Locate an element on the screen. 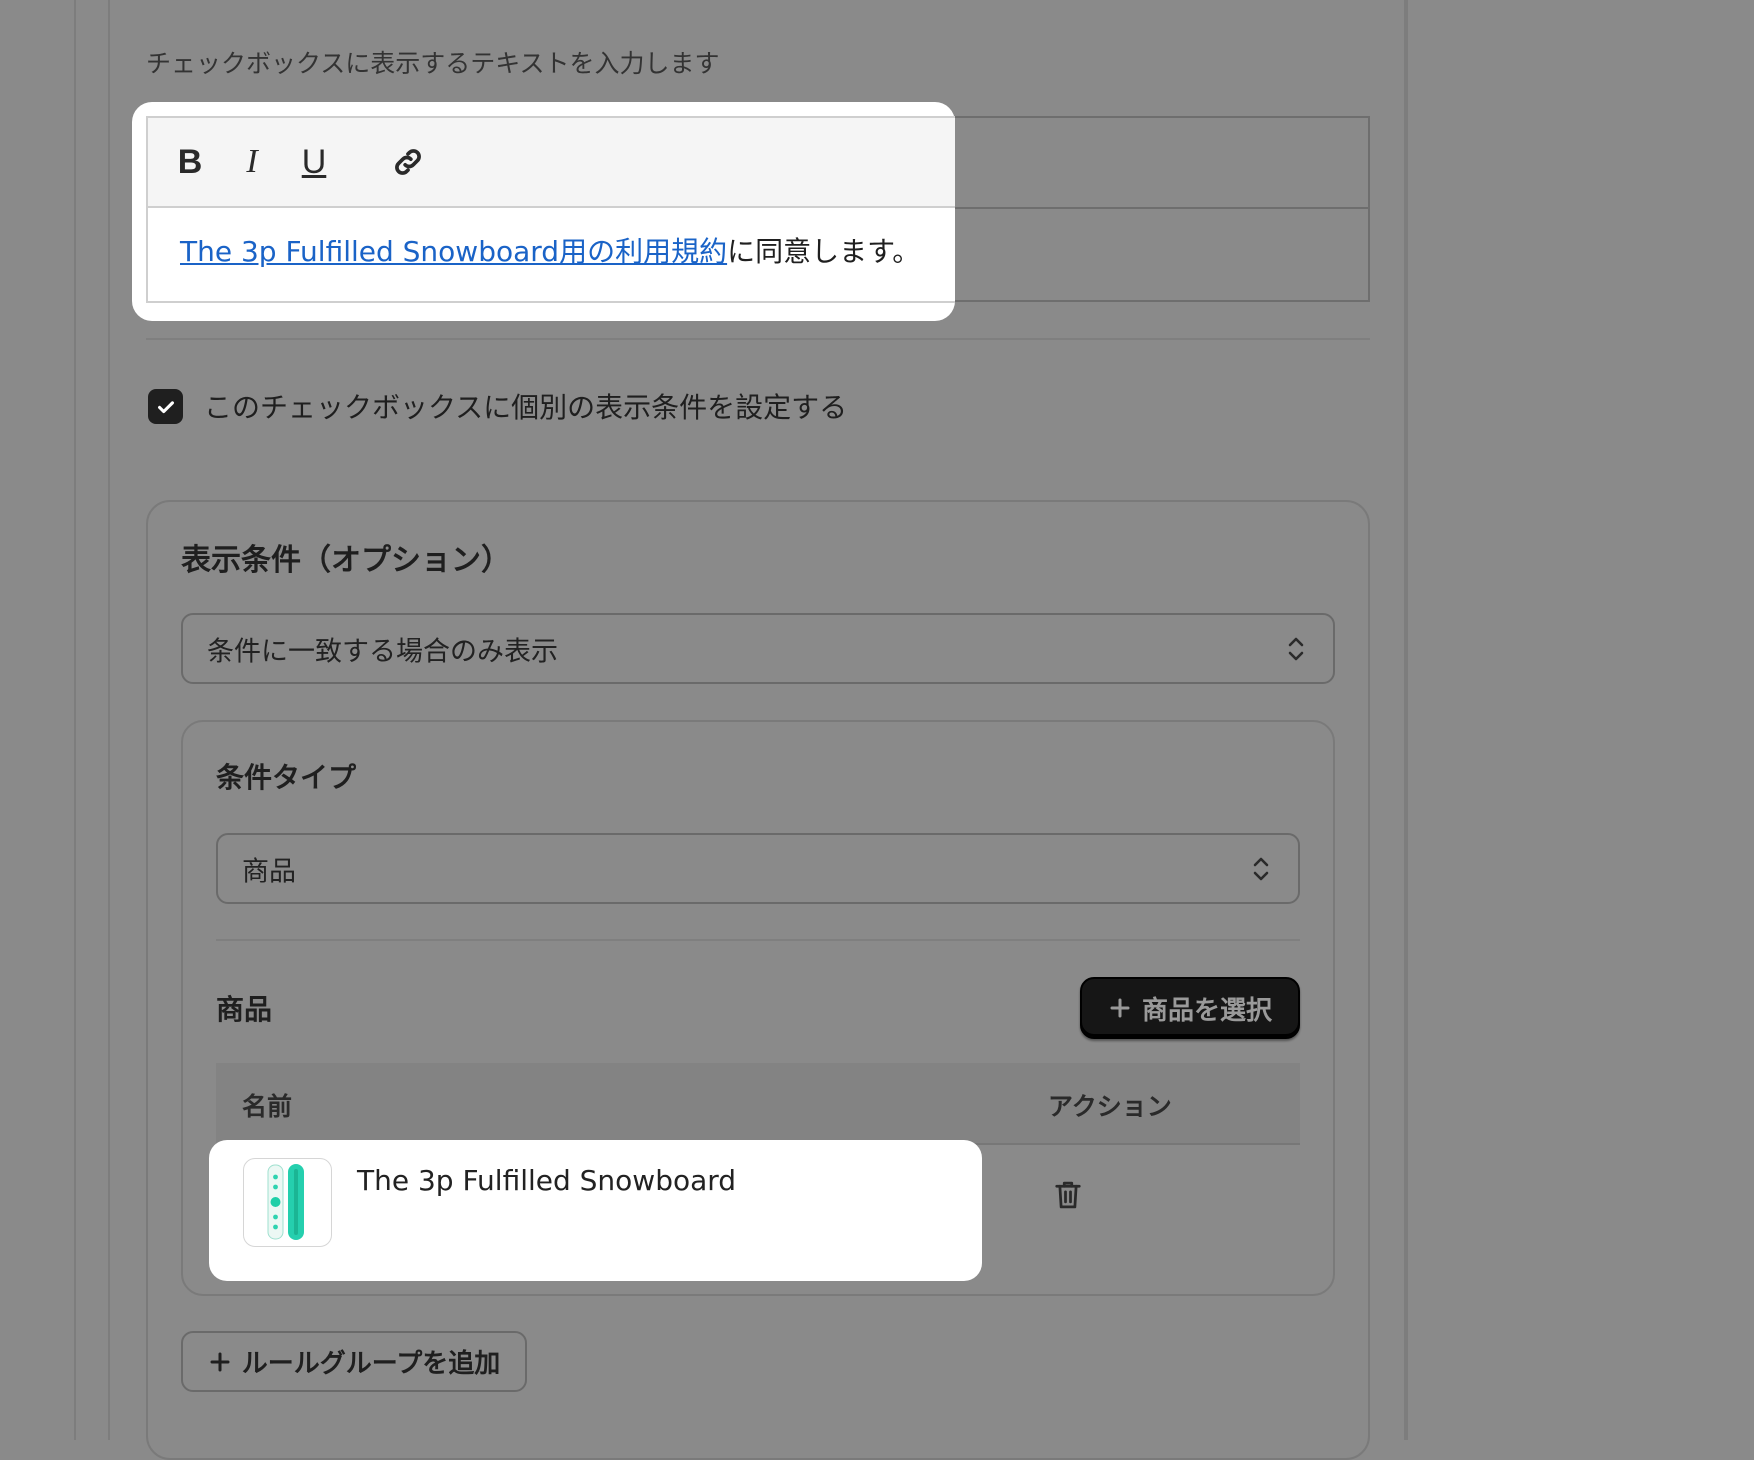 The height and width of the screenshot is (1460, 1754). add-rule-group-button: ルールグループを追加 is located at coordinates (354, 1361).